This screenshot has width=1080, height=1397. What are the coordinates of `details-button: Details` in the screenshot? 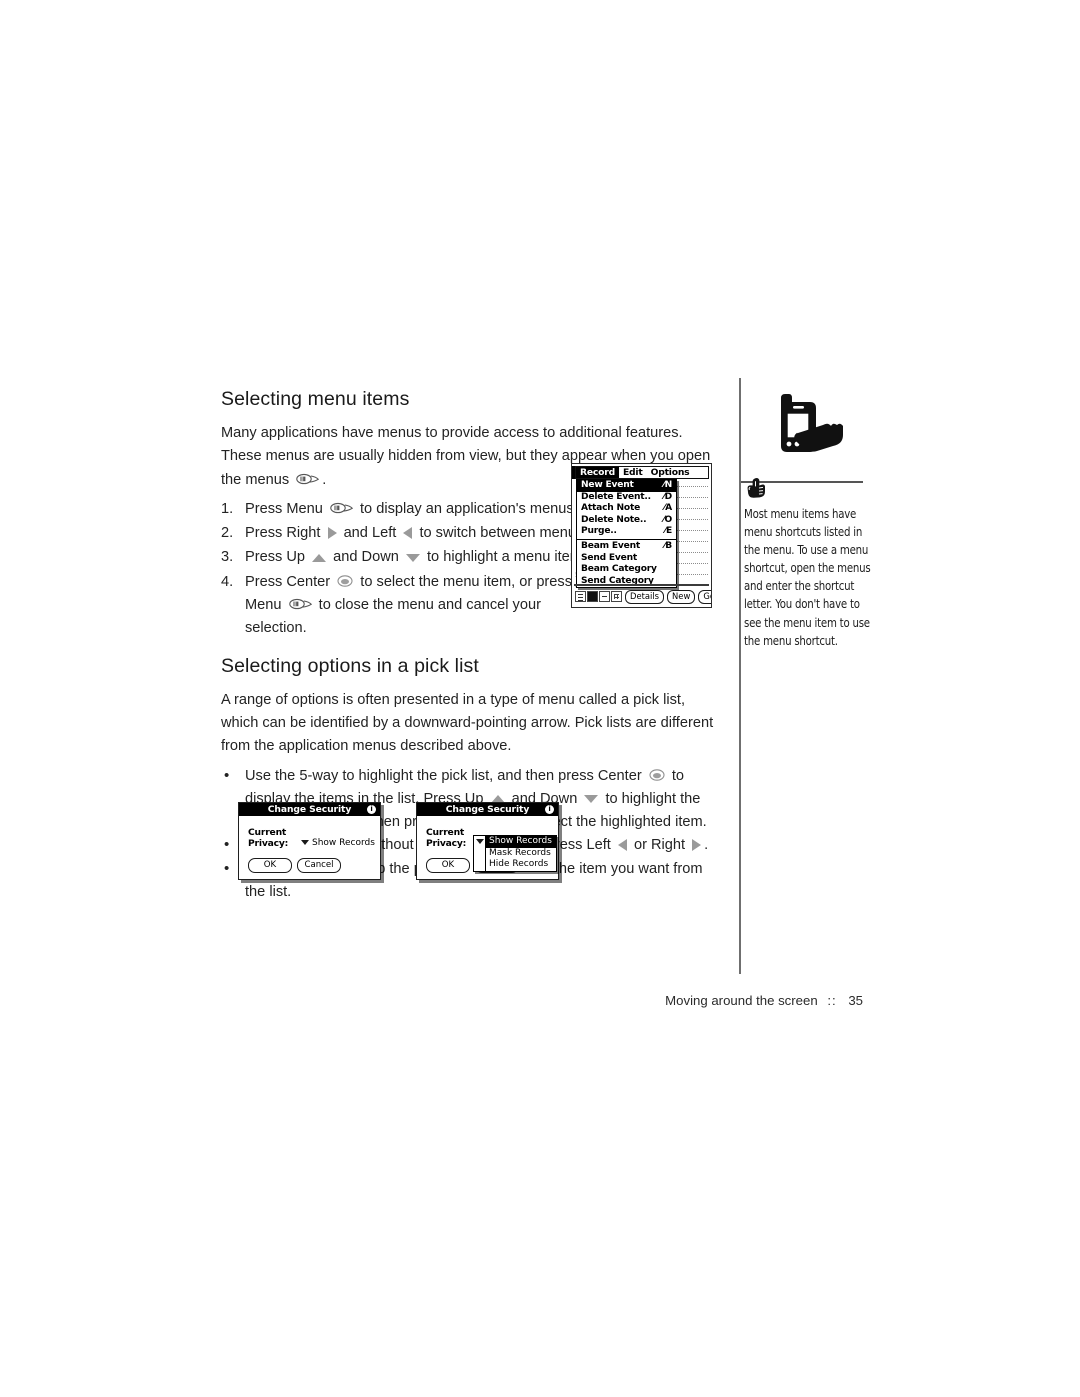 It's located at (645, 596).